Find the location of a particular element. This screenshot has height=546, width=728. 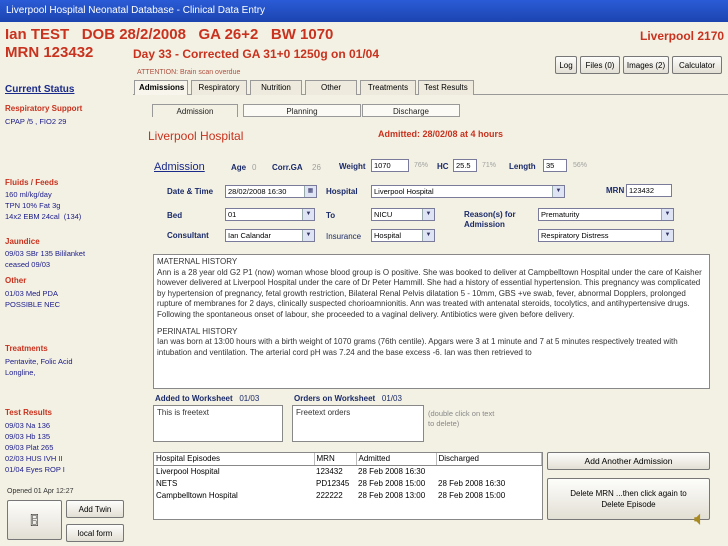

weight-label: Weight is located at coordinates (352, 166).